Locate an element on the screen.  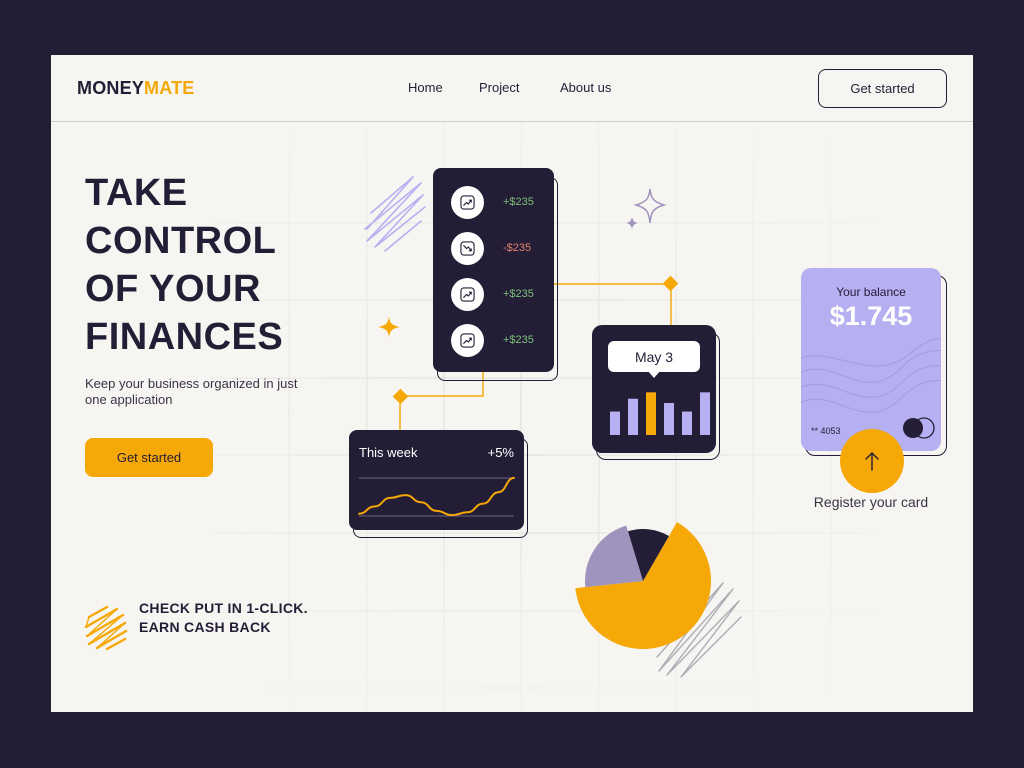
hero-title-line: FINANCES is located at coordinates (184, 337).